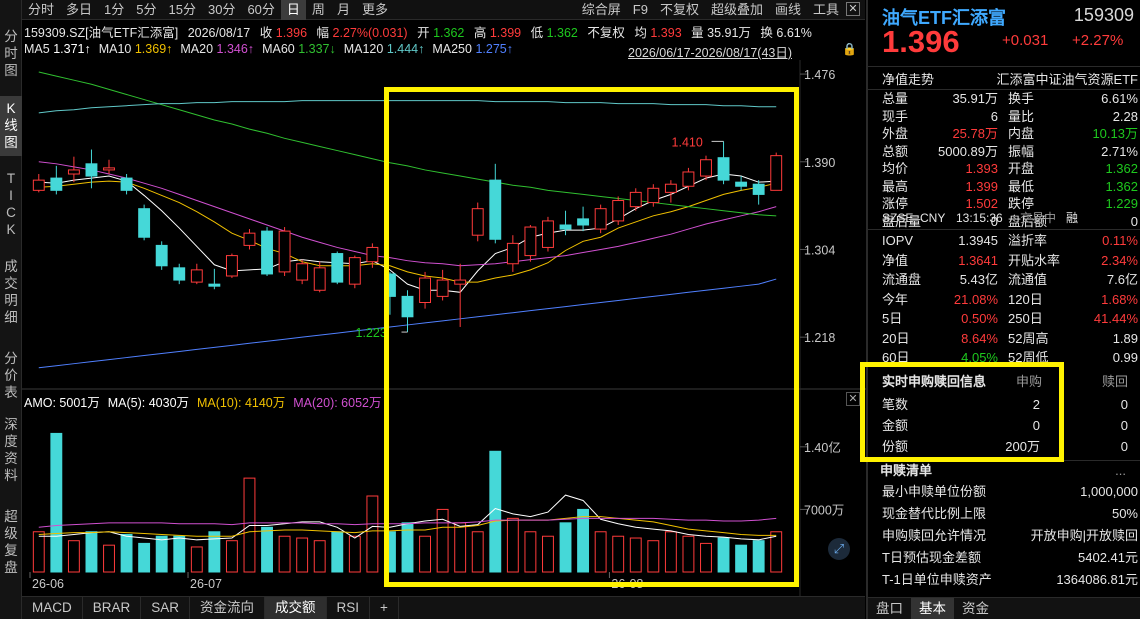 This screenshot has height=619, width=1140. What do you see at coordinates (908, 79) in the screenshot?
I see `nav-trend-link: 净值走势` at bounding box center [908, 79].